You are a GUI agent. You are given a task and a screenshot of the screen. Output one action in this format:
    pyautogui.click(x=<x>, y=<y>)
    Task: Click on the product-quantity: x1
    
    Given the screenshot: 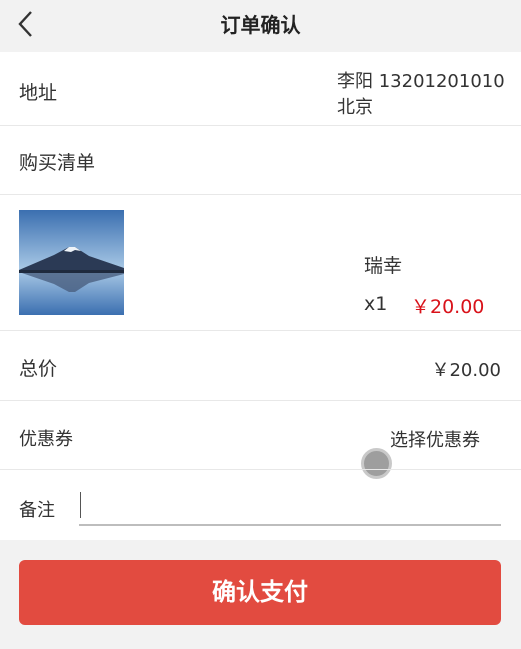 What is the action you would take?
    pyautogui.click(x=376, y=304)
    